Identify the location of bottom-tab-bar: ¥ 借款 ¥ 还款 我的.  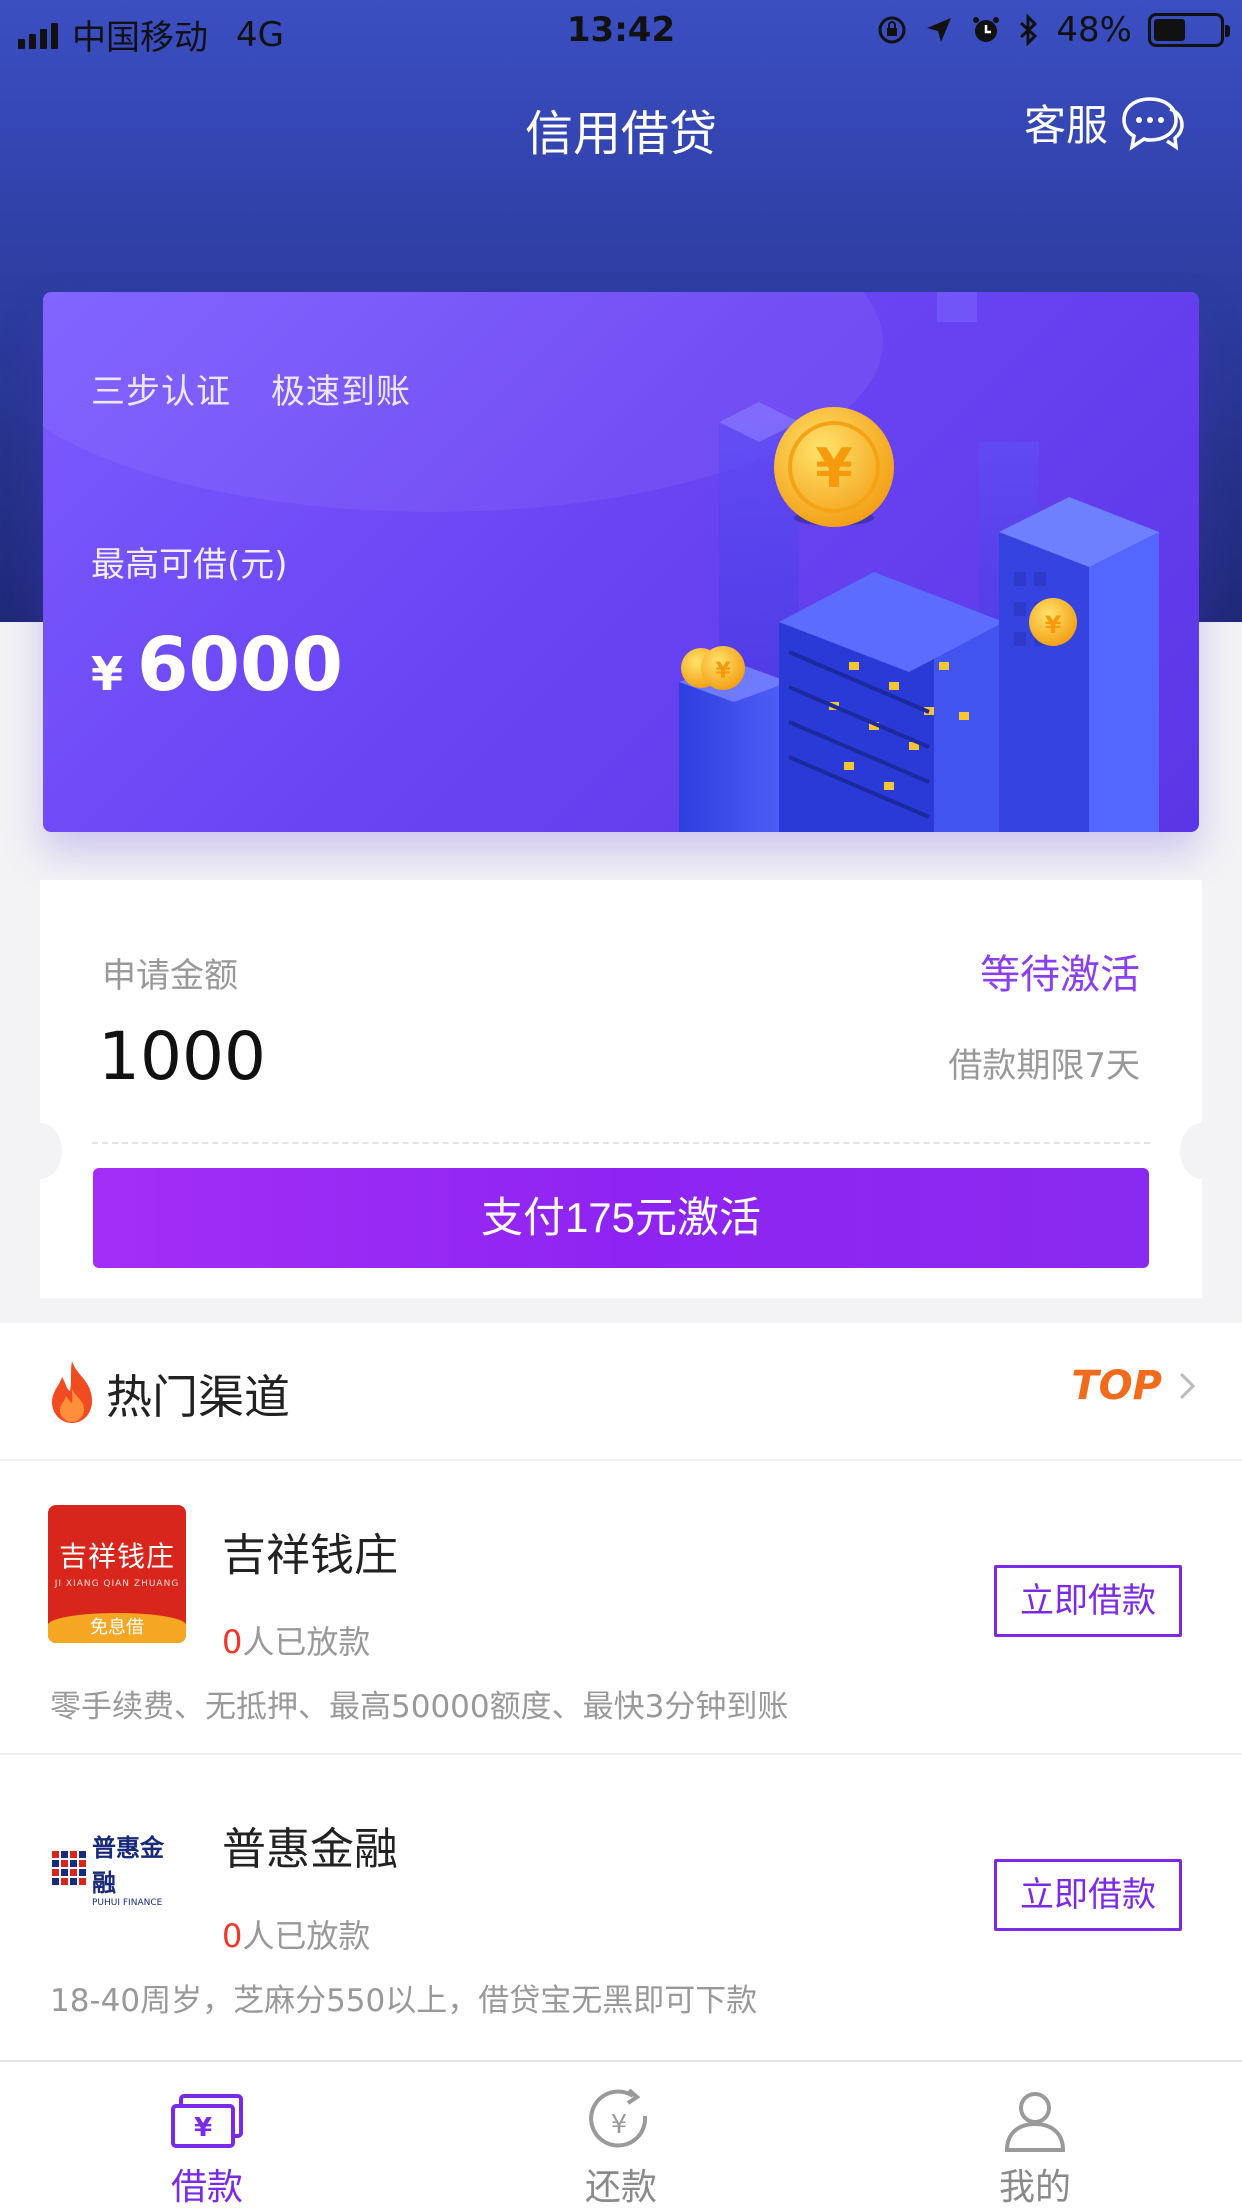
(621, 2134).